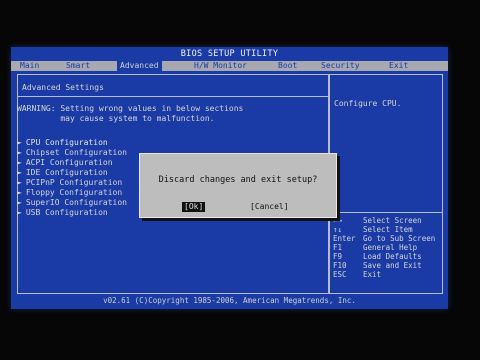 The height and width of the screenshot is (360, 480). I want to click on key-help-row: F1 General Help, so click(375, 247).